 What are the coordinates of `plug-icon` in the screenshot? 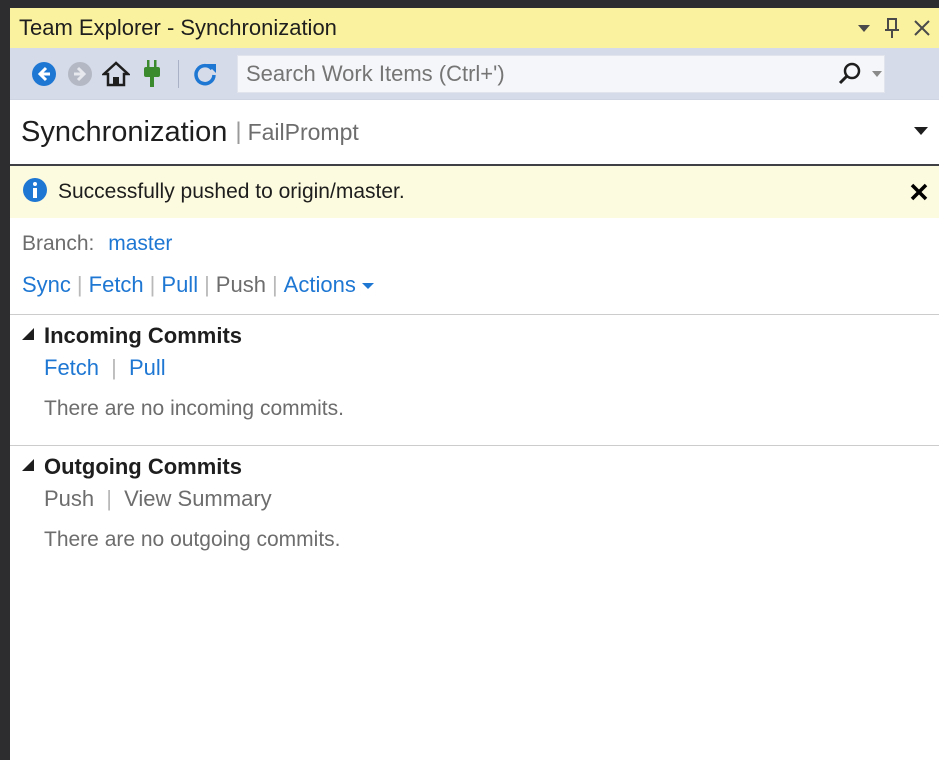 It's located at (152, 73).